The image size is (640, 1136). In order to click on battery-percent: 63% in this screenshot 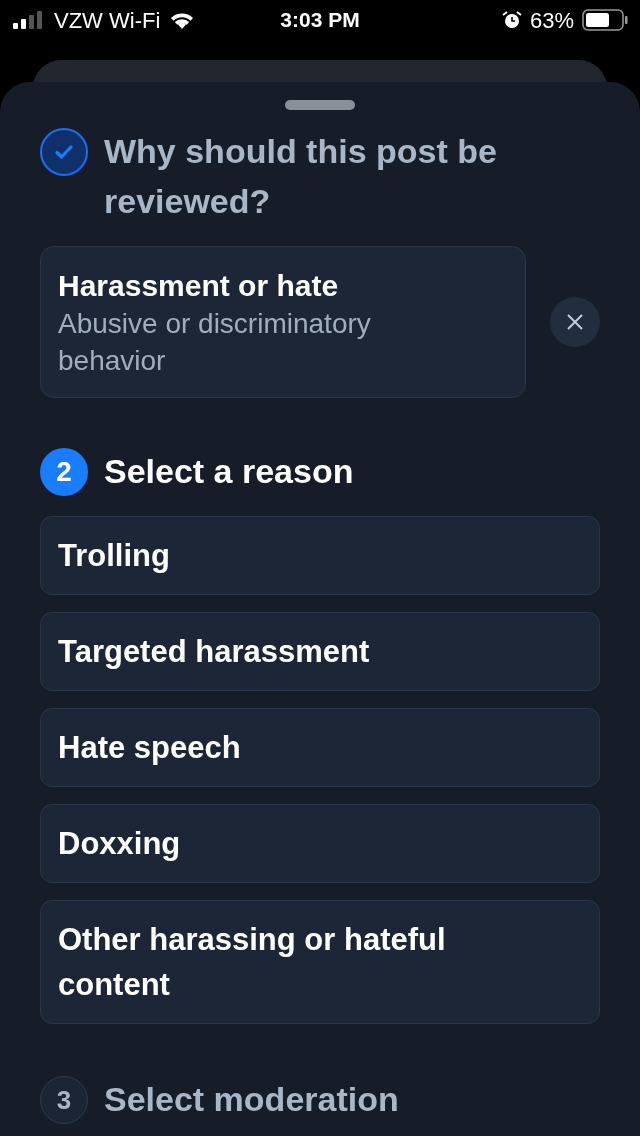, I will do `click(551, 20)`.